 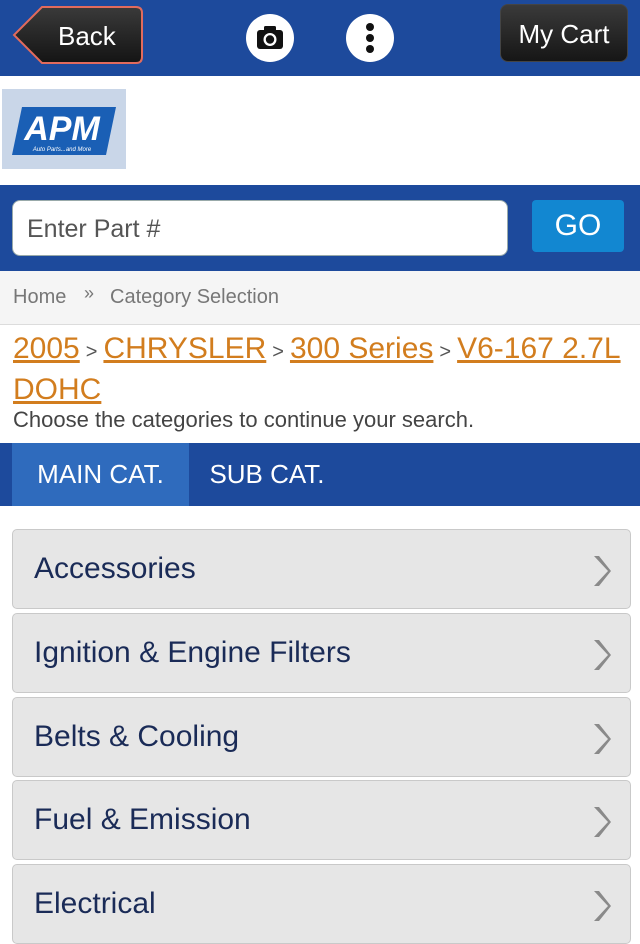 I want to click on app-top-bar: Back My Cart, so click(x=320, y=38).